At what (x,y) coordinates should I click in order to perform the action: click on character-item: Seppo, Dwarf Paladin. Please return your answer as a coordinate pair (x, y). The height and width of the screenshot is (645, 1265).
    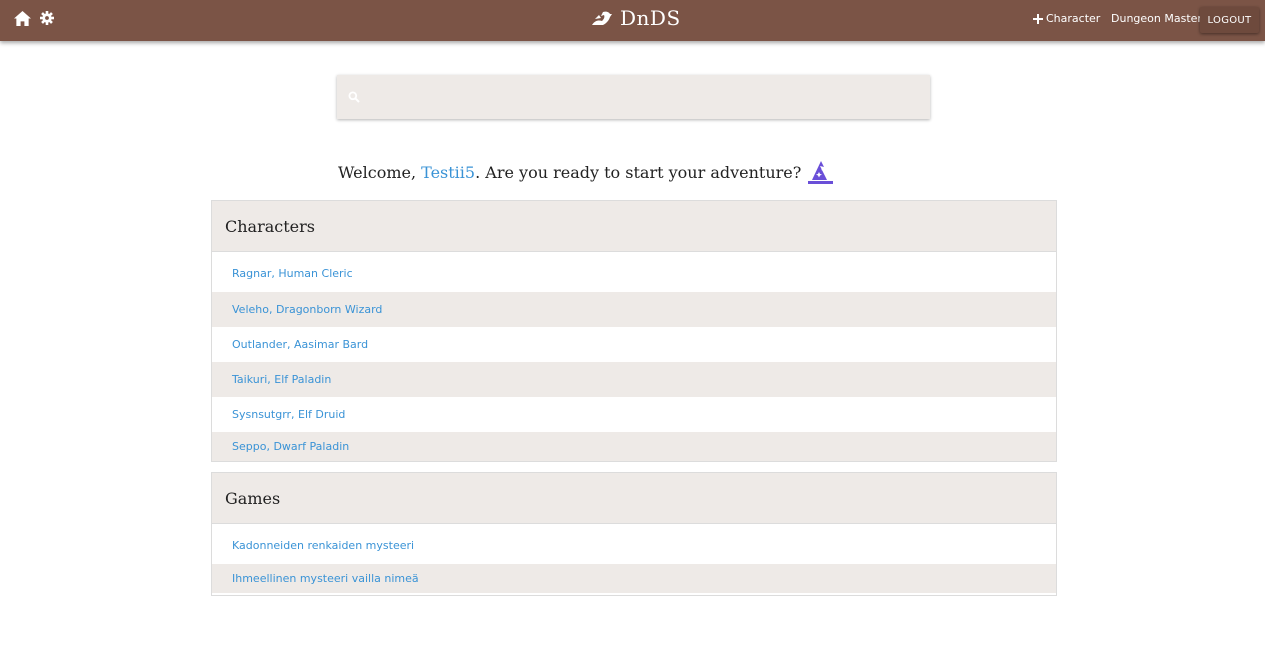
    Looking at the image, I should click on (634, 446).